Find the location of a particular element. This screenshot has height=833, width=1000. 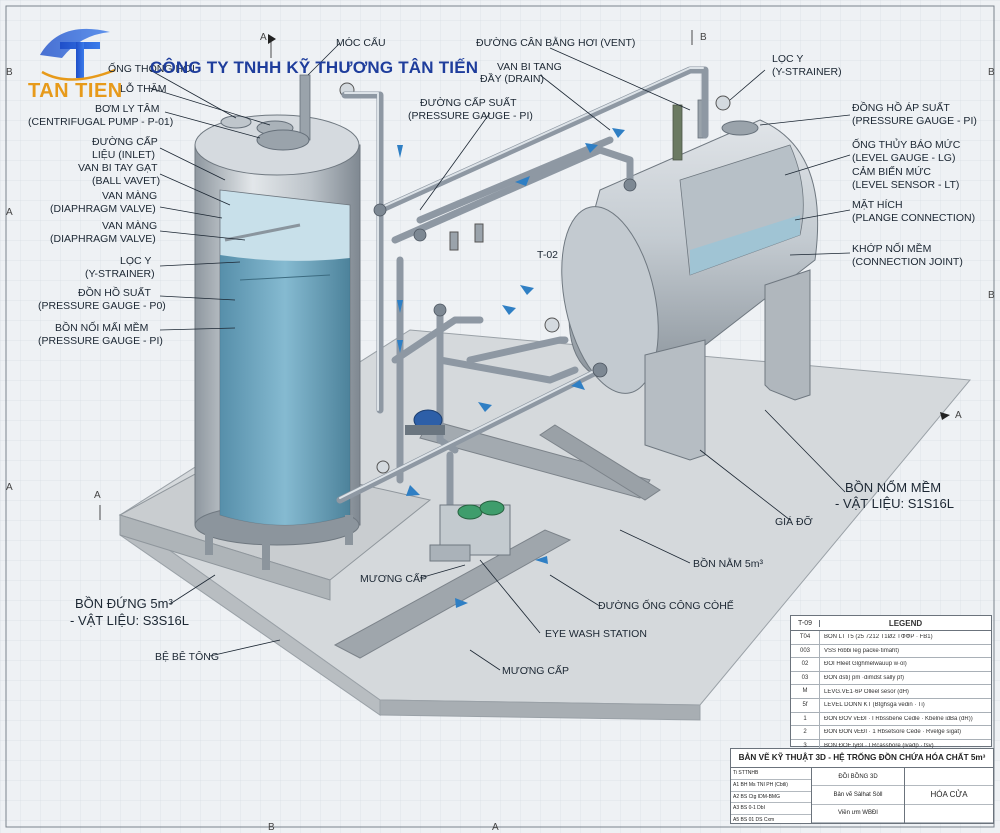

label-pressure-gauge-p0: (PRESSURE GAUGE - P0) is located at coordinates (102, 306).